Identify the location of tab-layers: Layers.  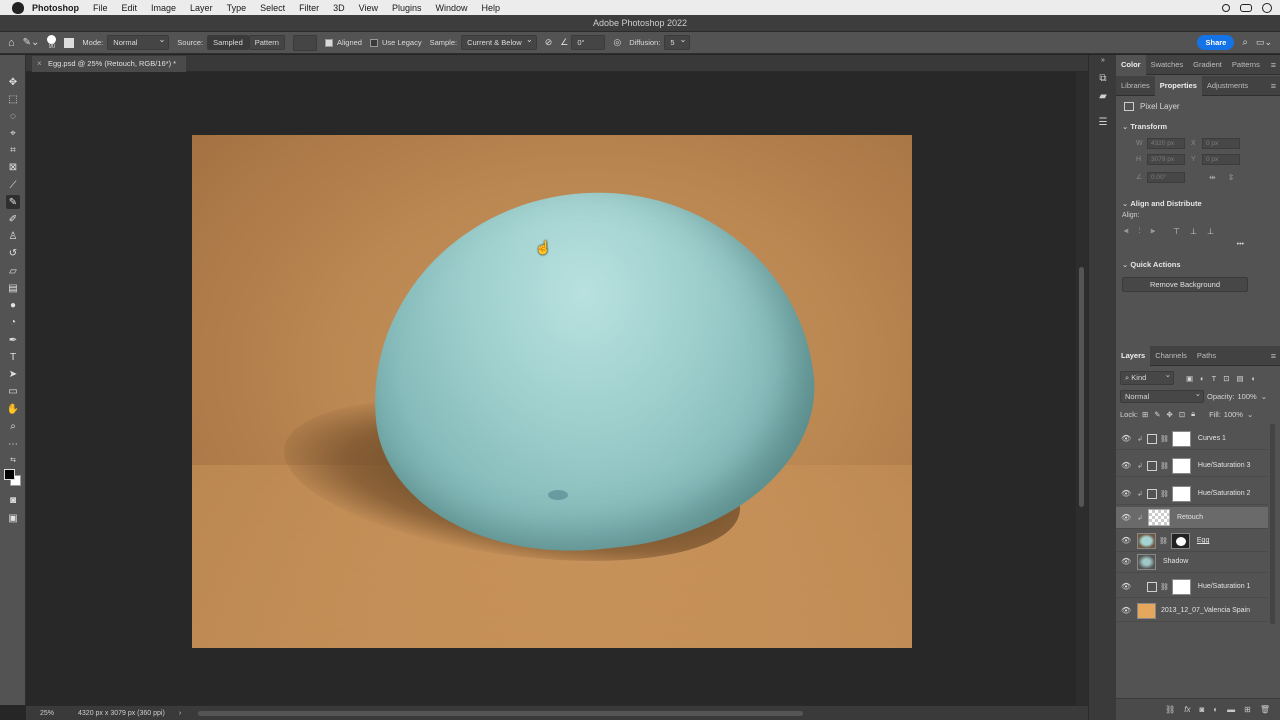
(1133, 355).